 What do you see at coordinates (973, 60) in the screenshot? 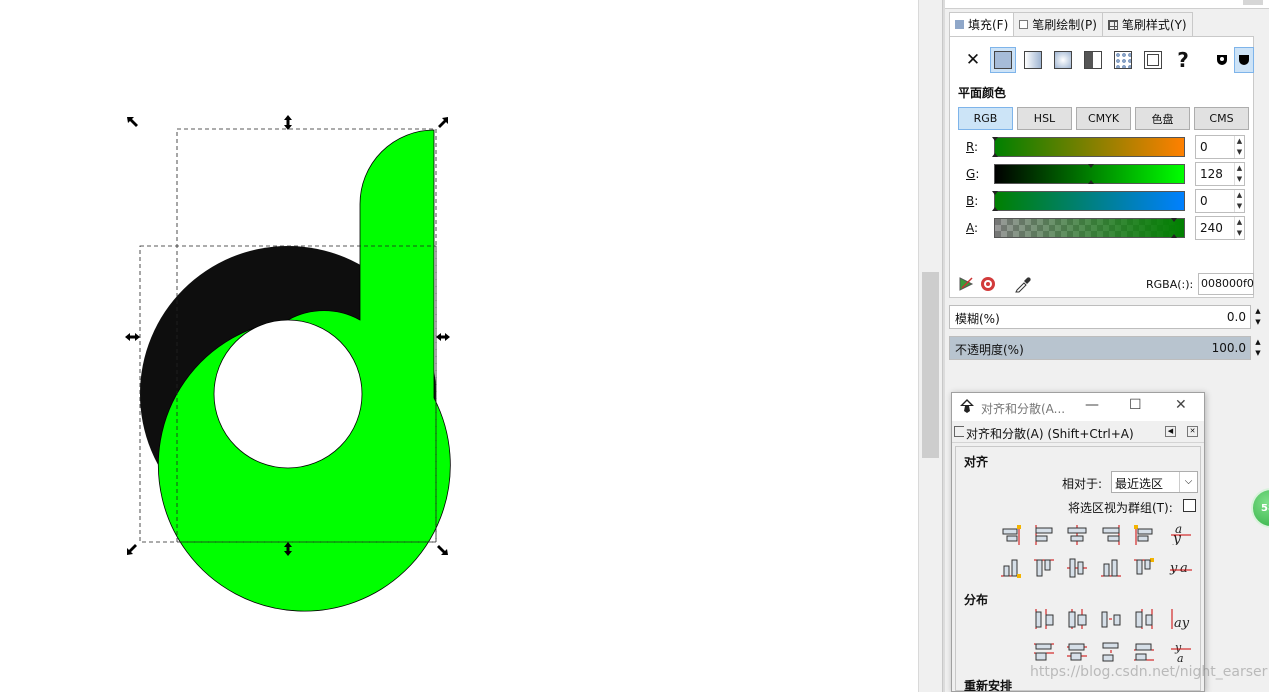
I see `no-paint-button: ✕` at bounding box center [973, 60].